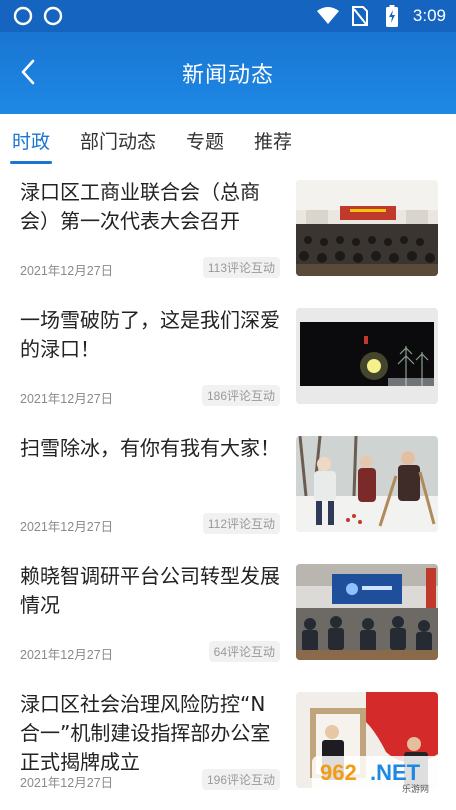 Image resolution: width=456 pixels, height=810 pixels. Describe the element at coordinates (415, 789) in the screenshot. I see `svg-text: 乐游网` at that location.